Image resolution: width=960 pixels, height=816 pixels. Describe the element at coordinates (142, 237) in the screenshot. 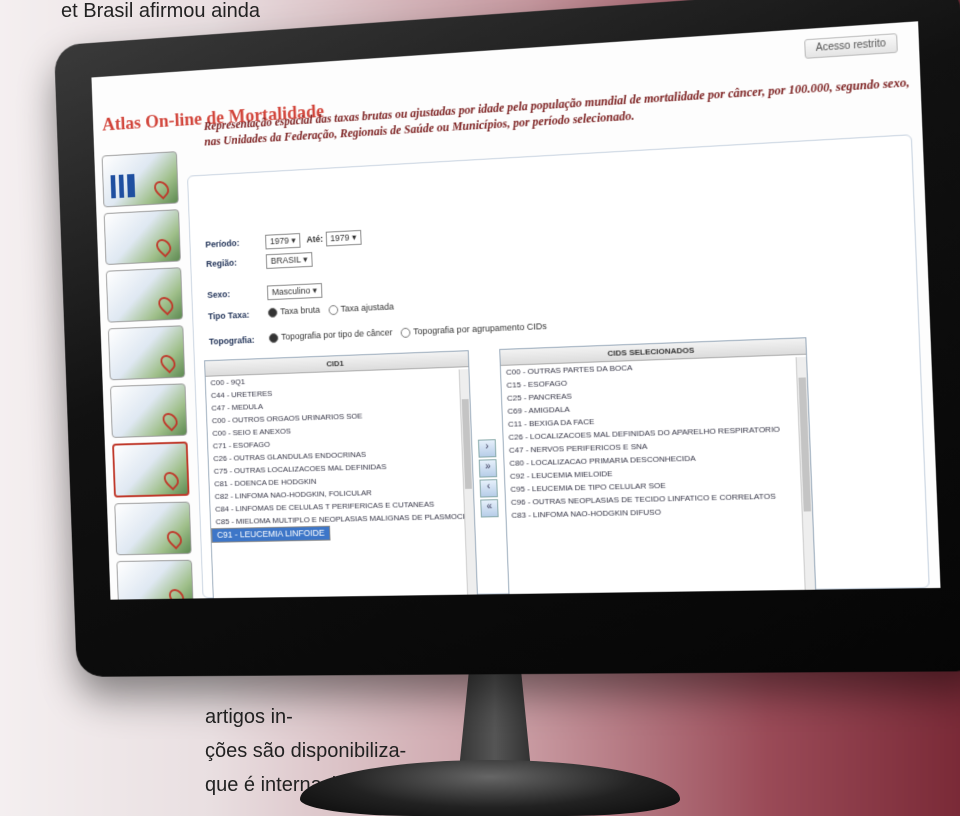

I see `sidebar-item-summary-map` at that location.